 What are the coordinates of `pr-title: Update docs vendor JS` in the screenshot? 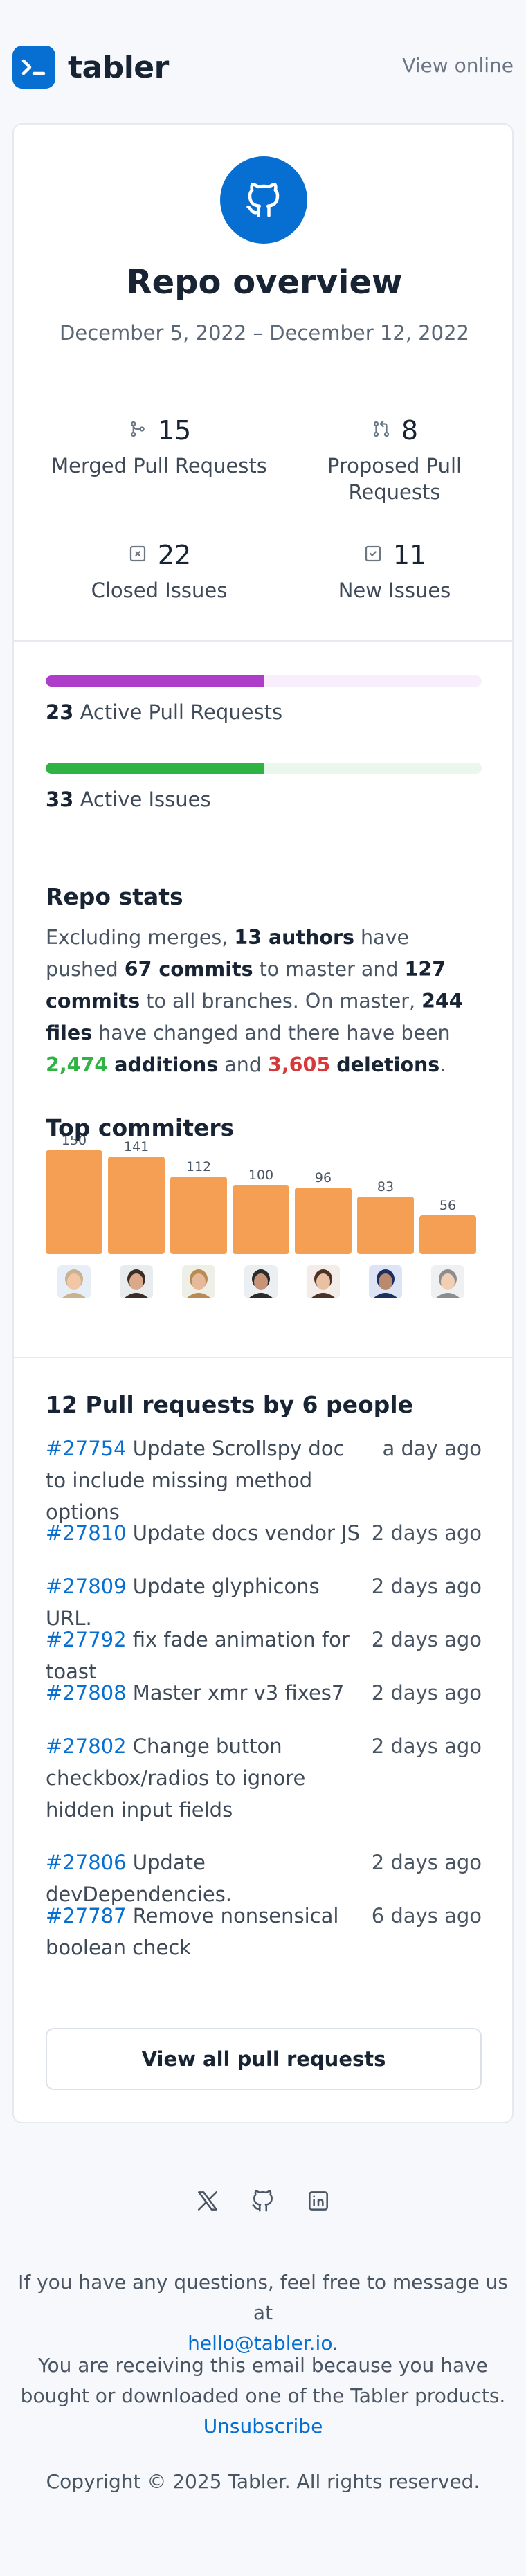 It's located at (247, 1533).